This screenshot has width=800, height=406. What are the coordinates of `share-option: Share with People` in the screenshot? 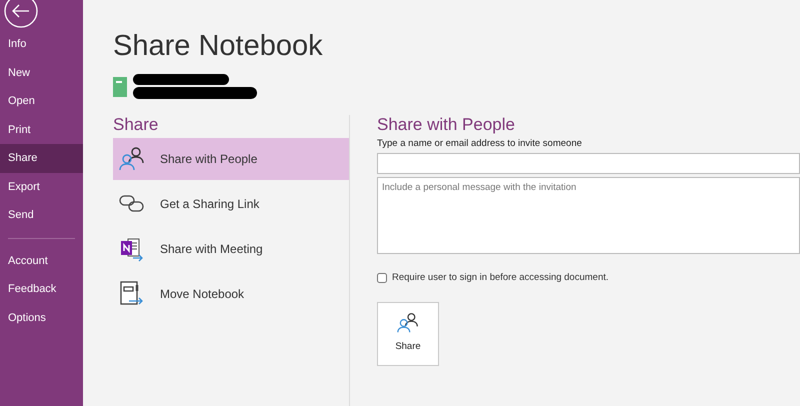 It's located at (231, 159).